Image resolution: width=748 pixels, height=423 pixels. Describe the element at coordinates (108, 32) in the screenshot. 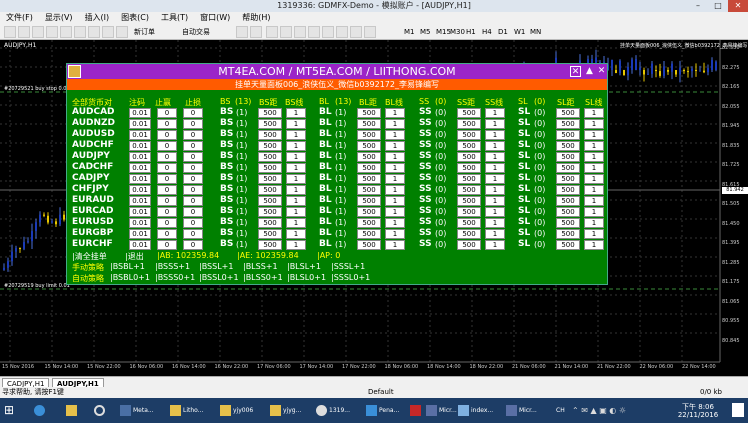

I see `options-icon` at that location.